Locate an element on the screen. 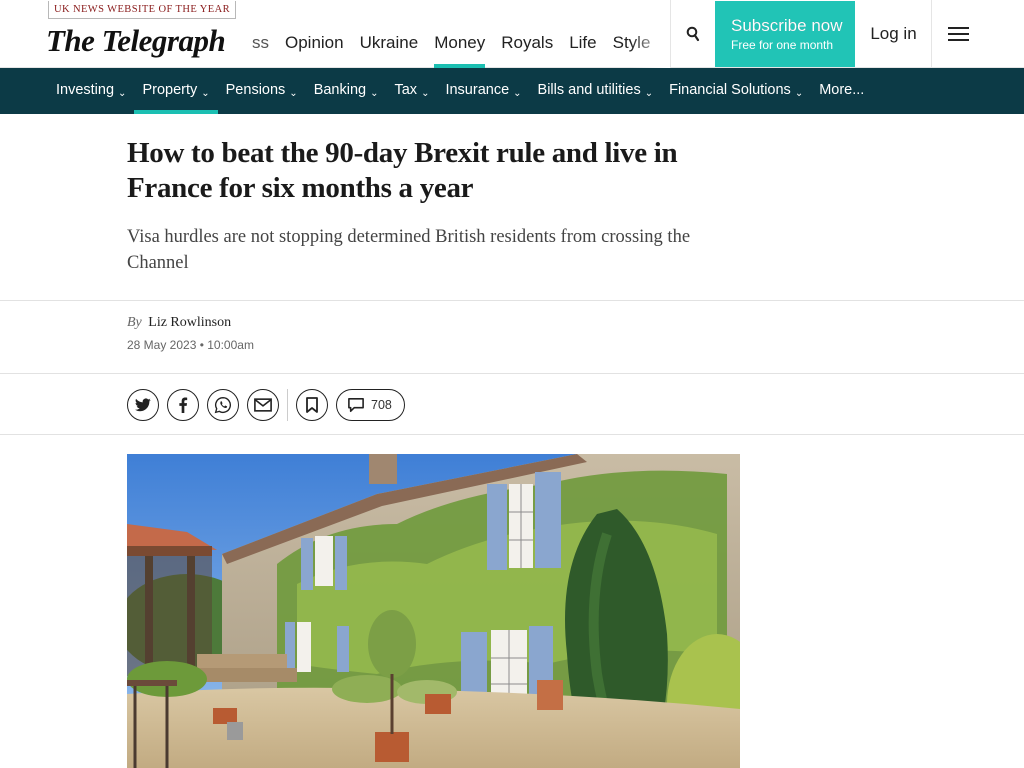  share-whatsapp-button is located at coordinates (223, 405).